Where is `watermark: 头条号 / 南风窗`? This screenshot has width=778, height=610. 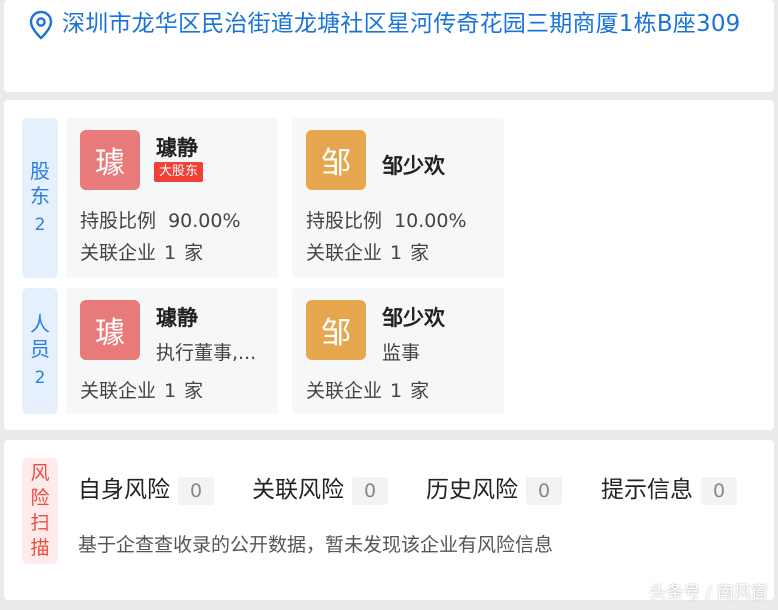 watermark: 头条号 / 南风窗 is located at coordinates (708, 593).